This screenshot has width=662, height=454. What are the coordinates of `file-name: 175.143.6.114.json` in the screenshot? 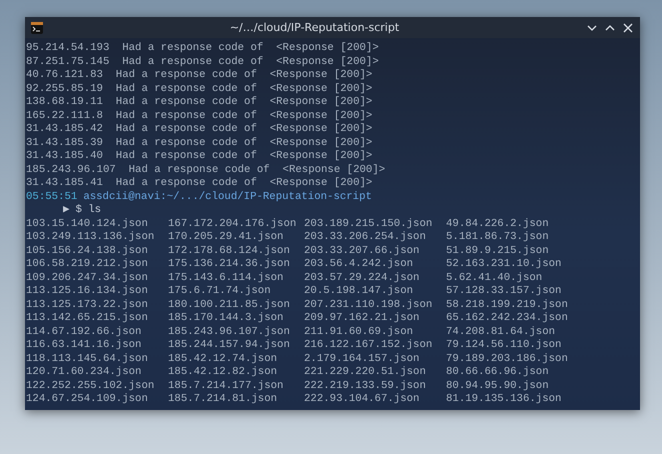 It's located at (226, 278).